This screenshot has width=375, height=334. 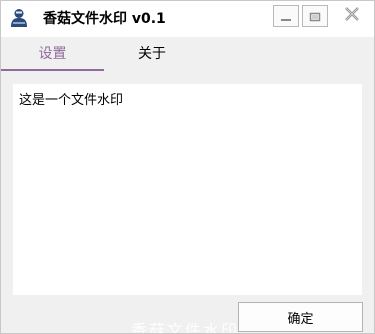 I want to click on watermark-text: 香菇文件水印, so click(x=185, y=327).